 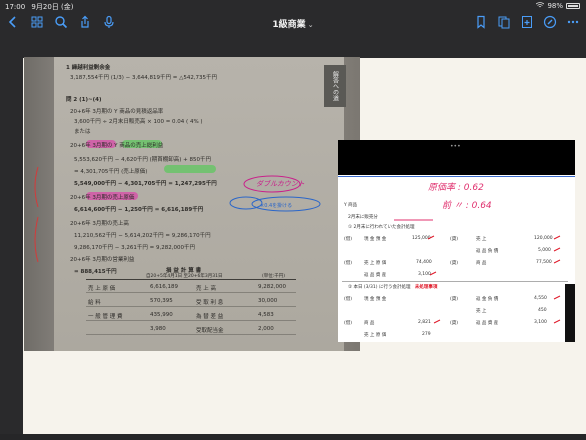 What do you see at coordinates (52, 7) in the screenshot?
I see `date-text: 9月20日 (金)` at bounding box center [52, 7].